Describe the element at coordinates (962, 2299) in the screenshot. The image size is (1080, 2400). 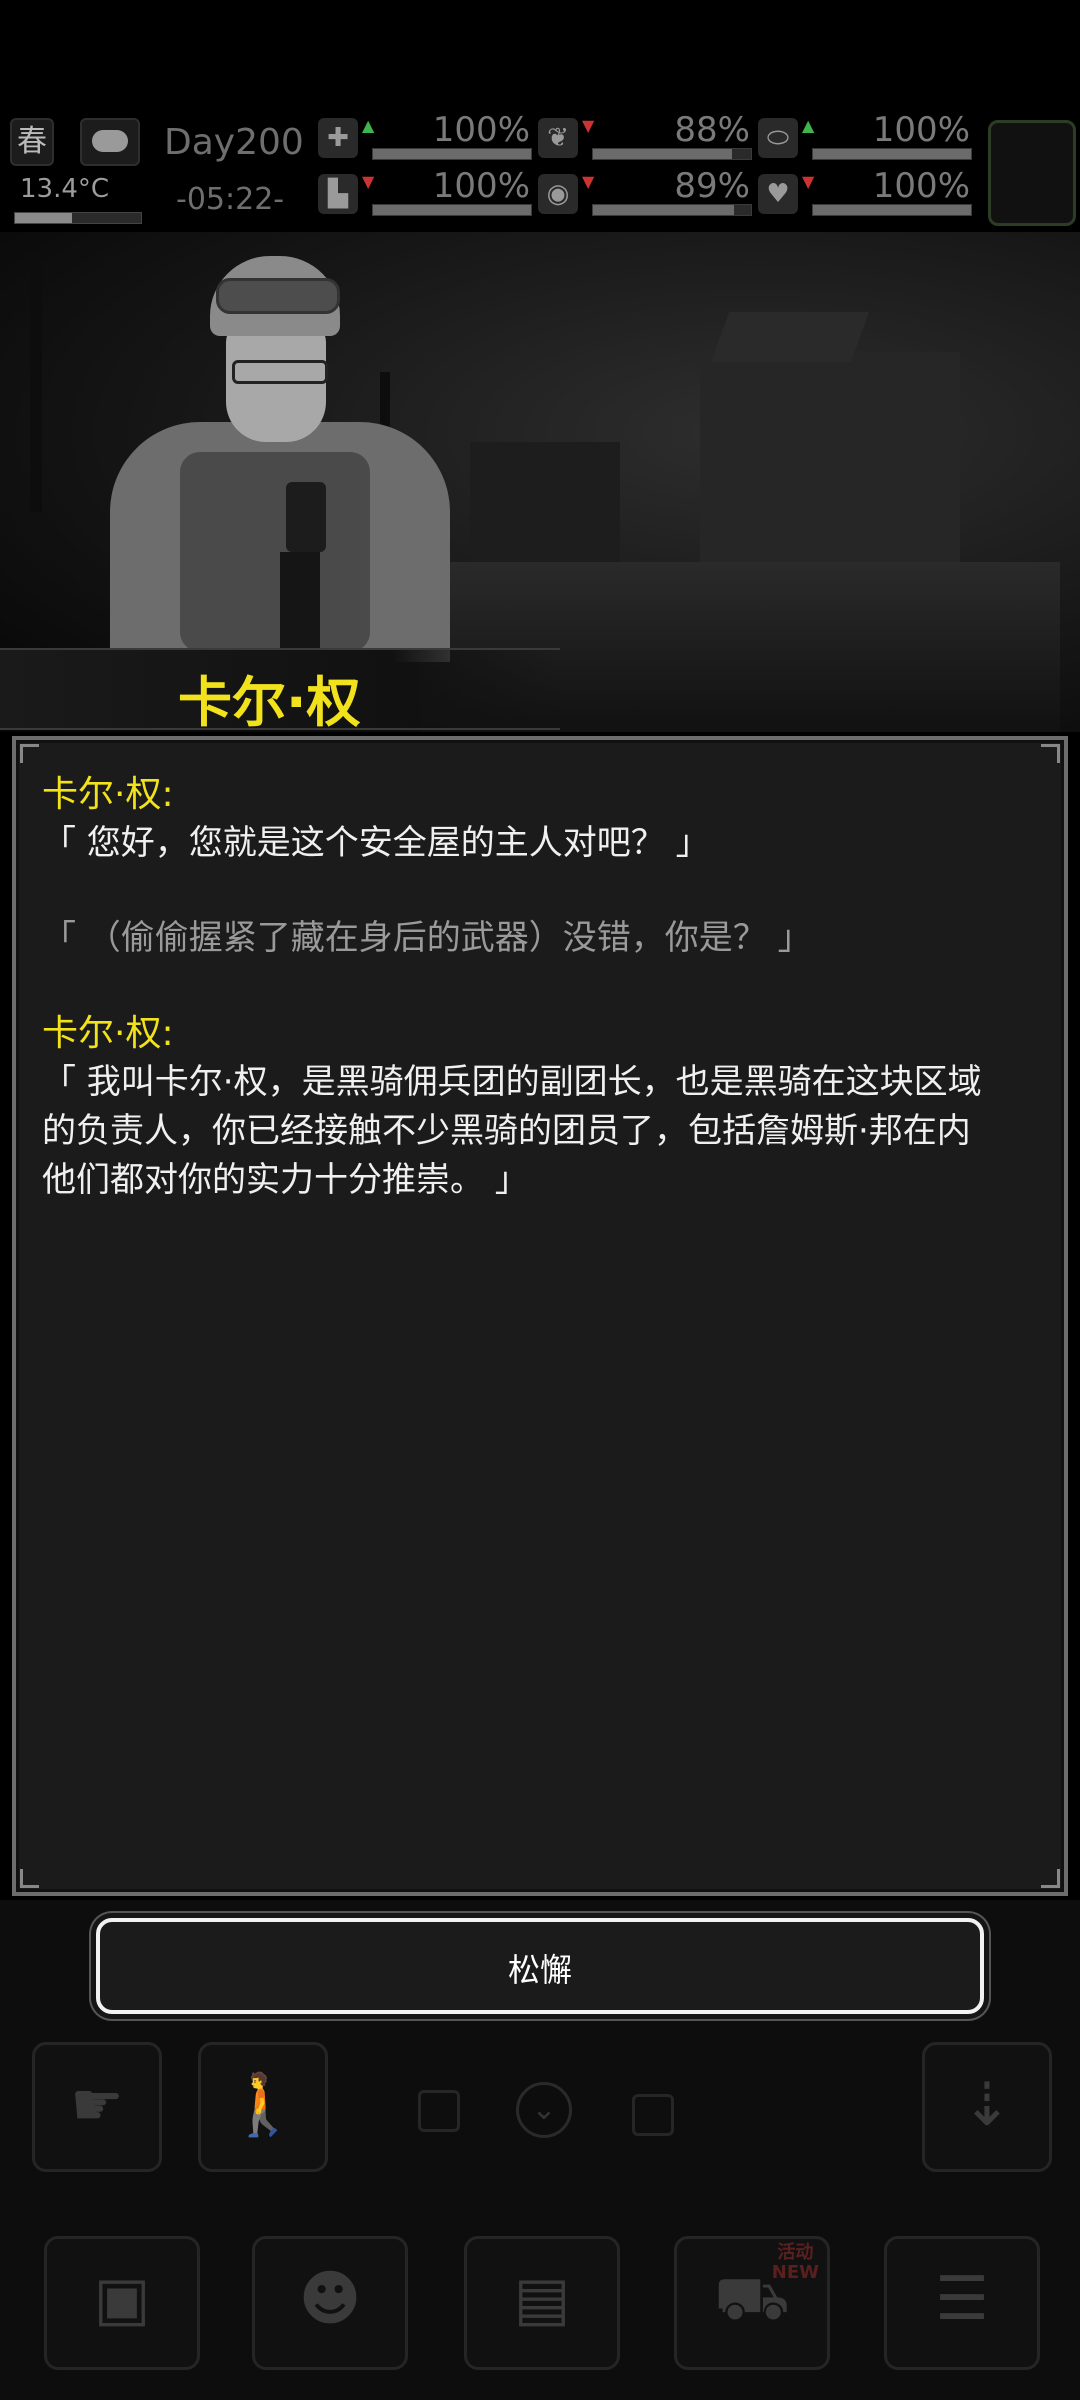
I see `list-menu-icon: ☰` at that location.